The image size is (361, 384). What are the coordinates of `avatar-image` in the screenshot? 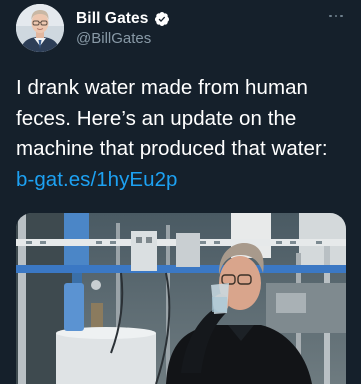 It's located at (40, 28).